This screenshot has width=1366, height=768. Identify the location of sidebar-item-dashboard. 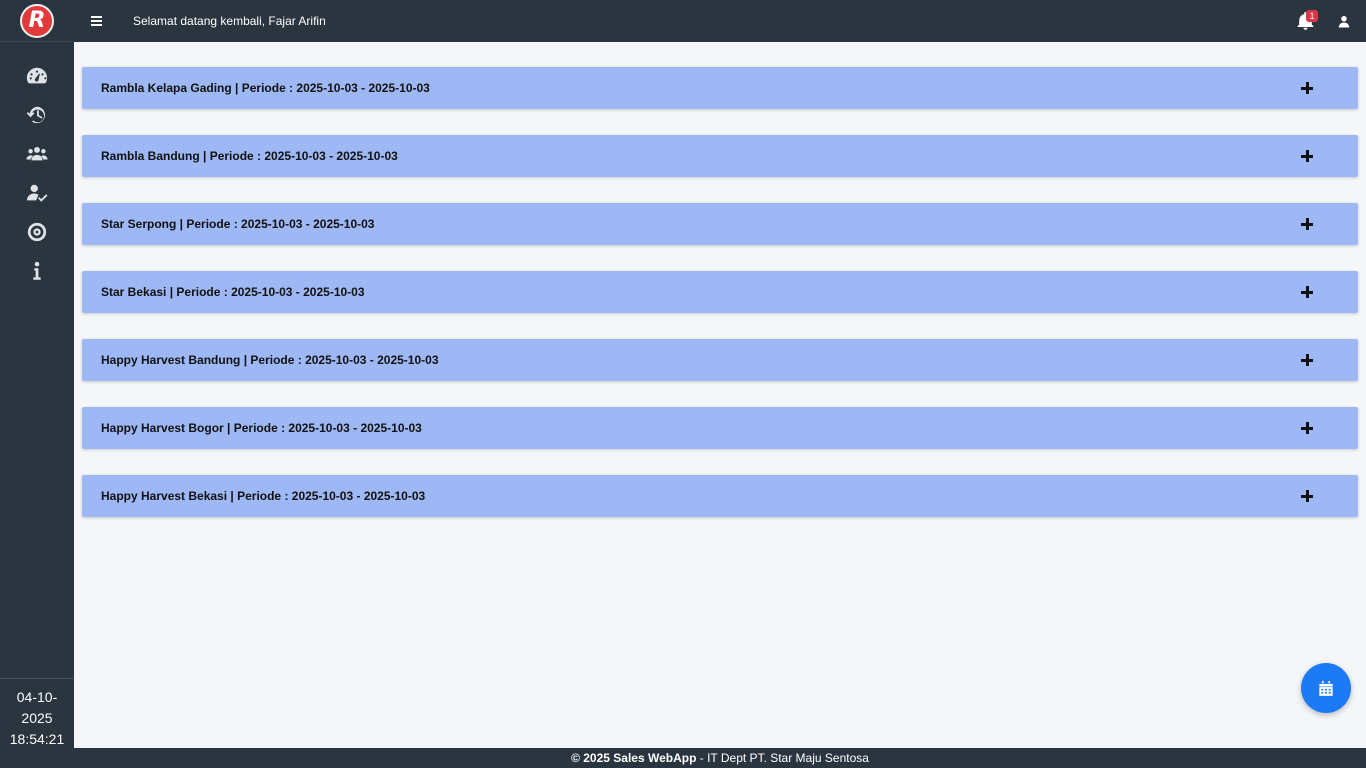
(37, 75).